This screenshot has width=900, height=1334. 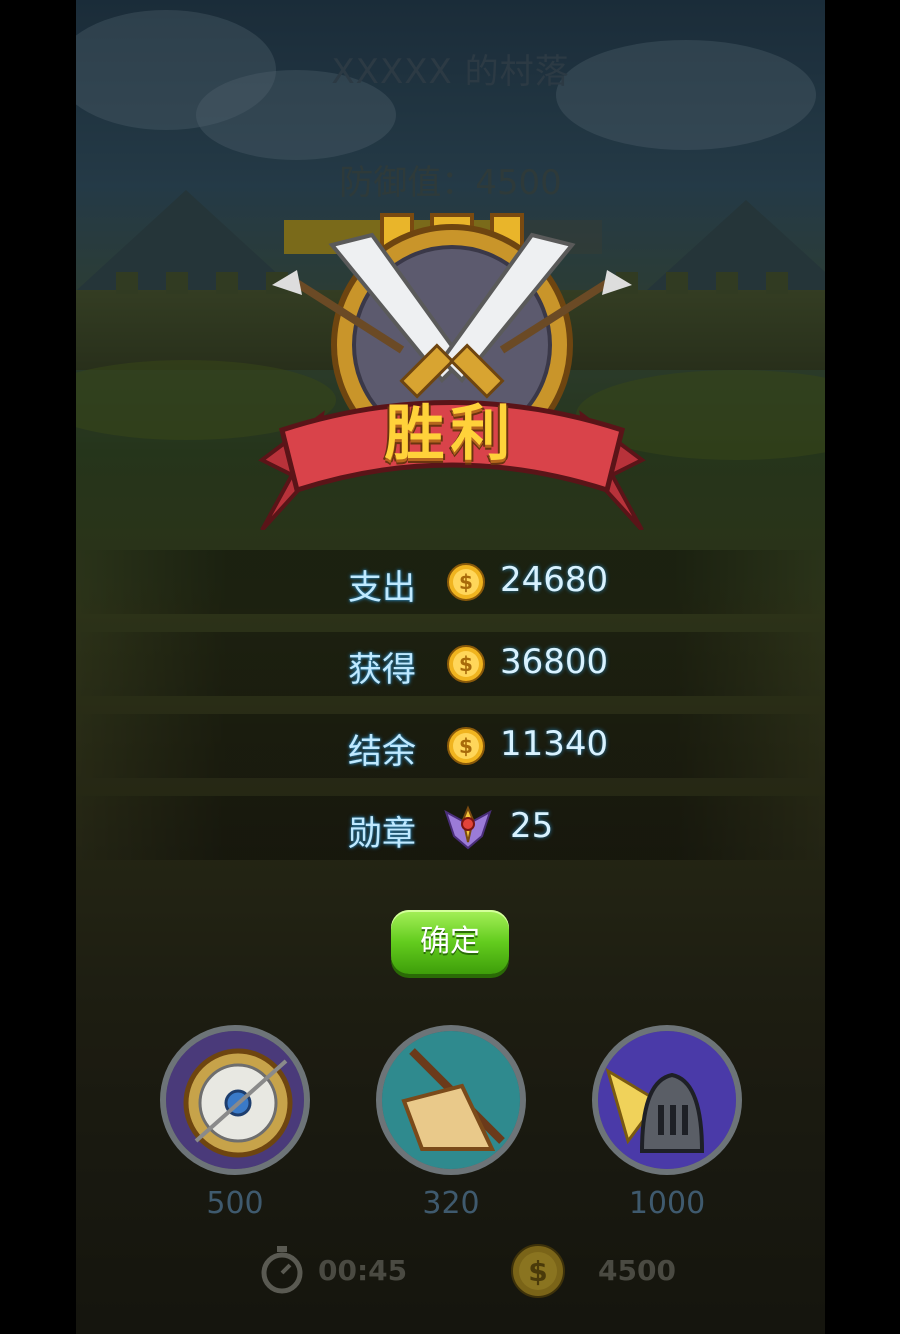 I want to click on result-label: 结余, so click(x=382, y=752).